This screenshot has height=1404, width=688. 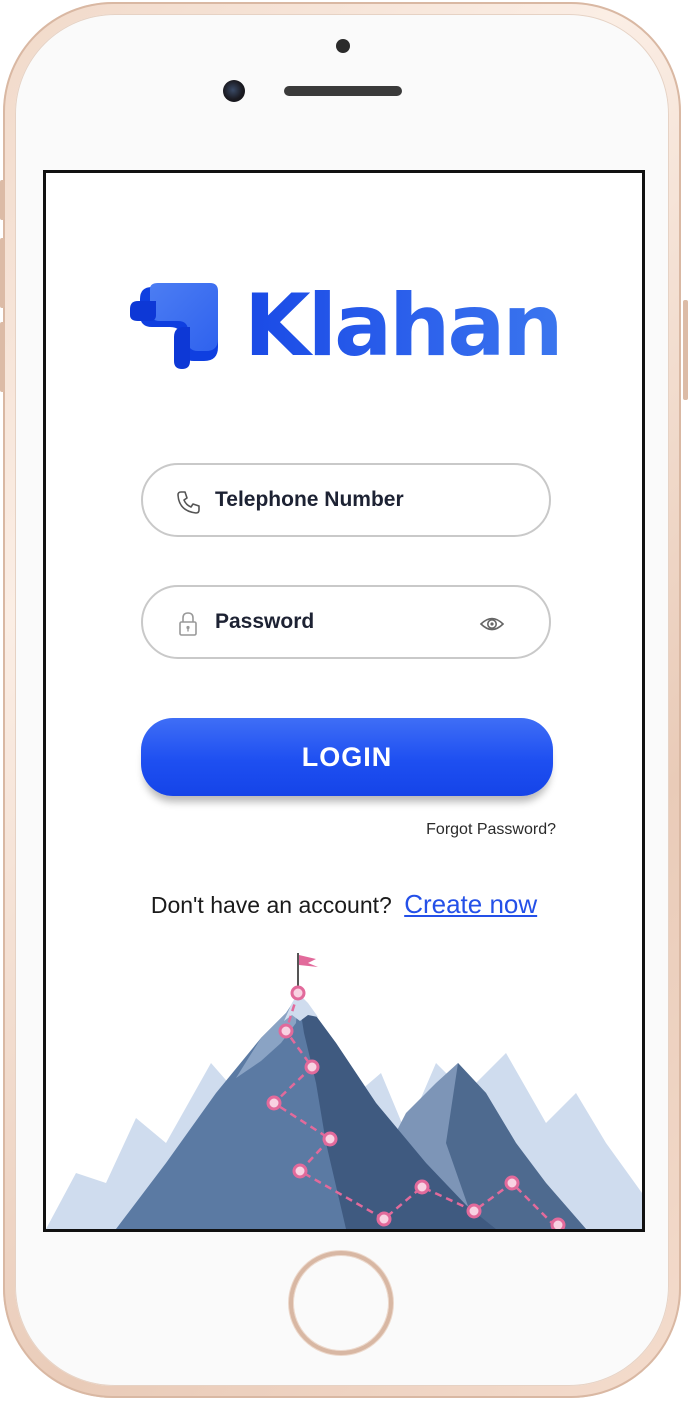 I want to click on logo-mark-icon, so click(x=176, y=326).